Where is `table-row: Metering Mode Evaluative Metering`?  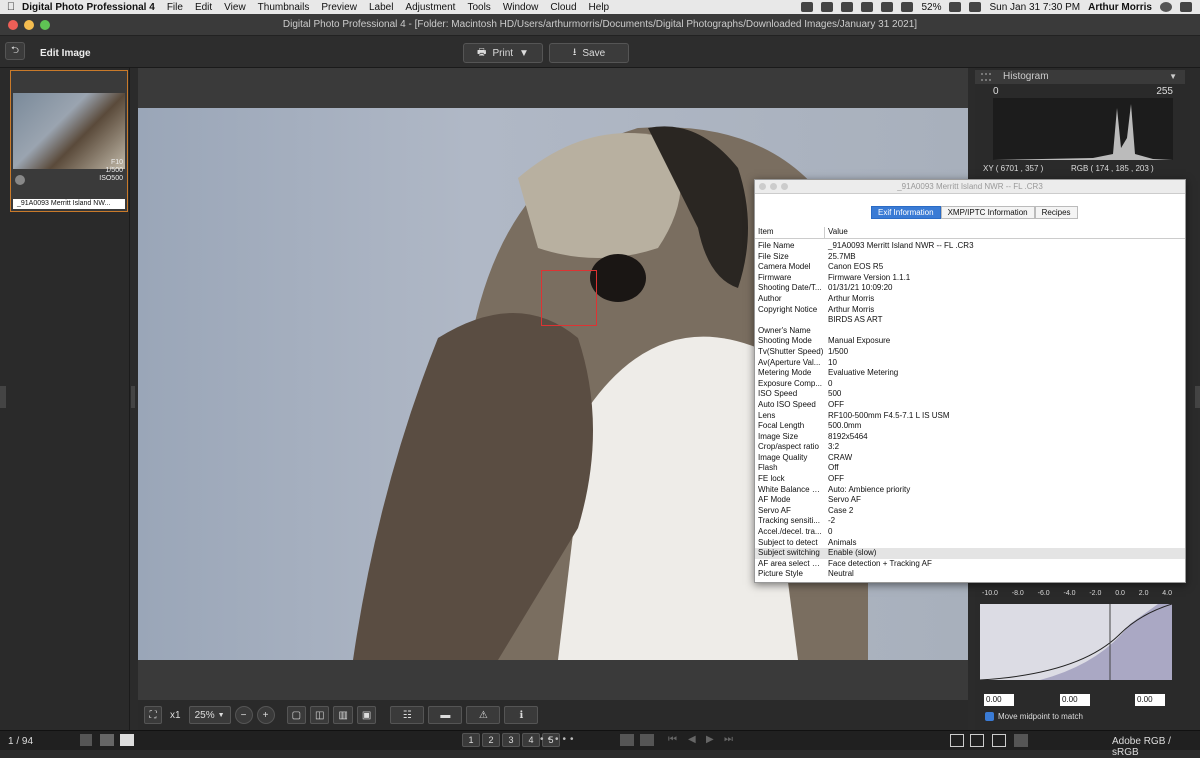 table-row: Metering Mode Evaluative Metering is located at coordinates (970, 373).